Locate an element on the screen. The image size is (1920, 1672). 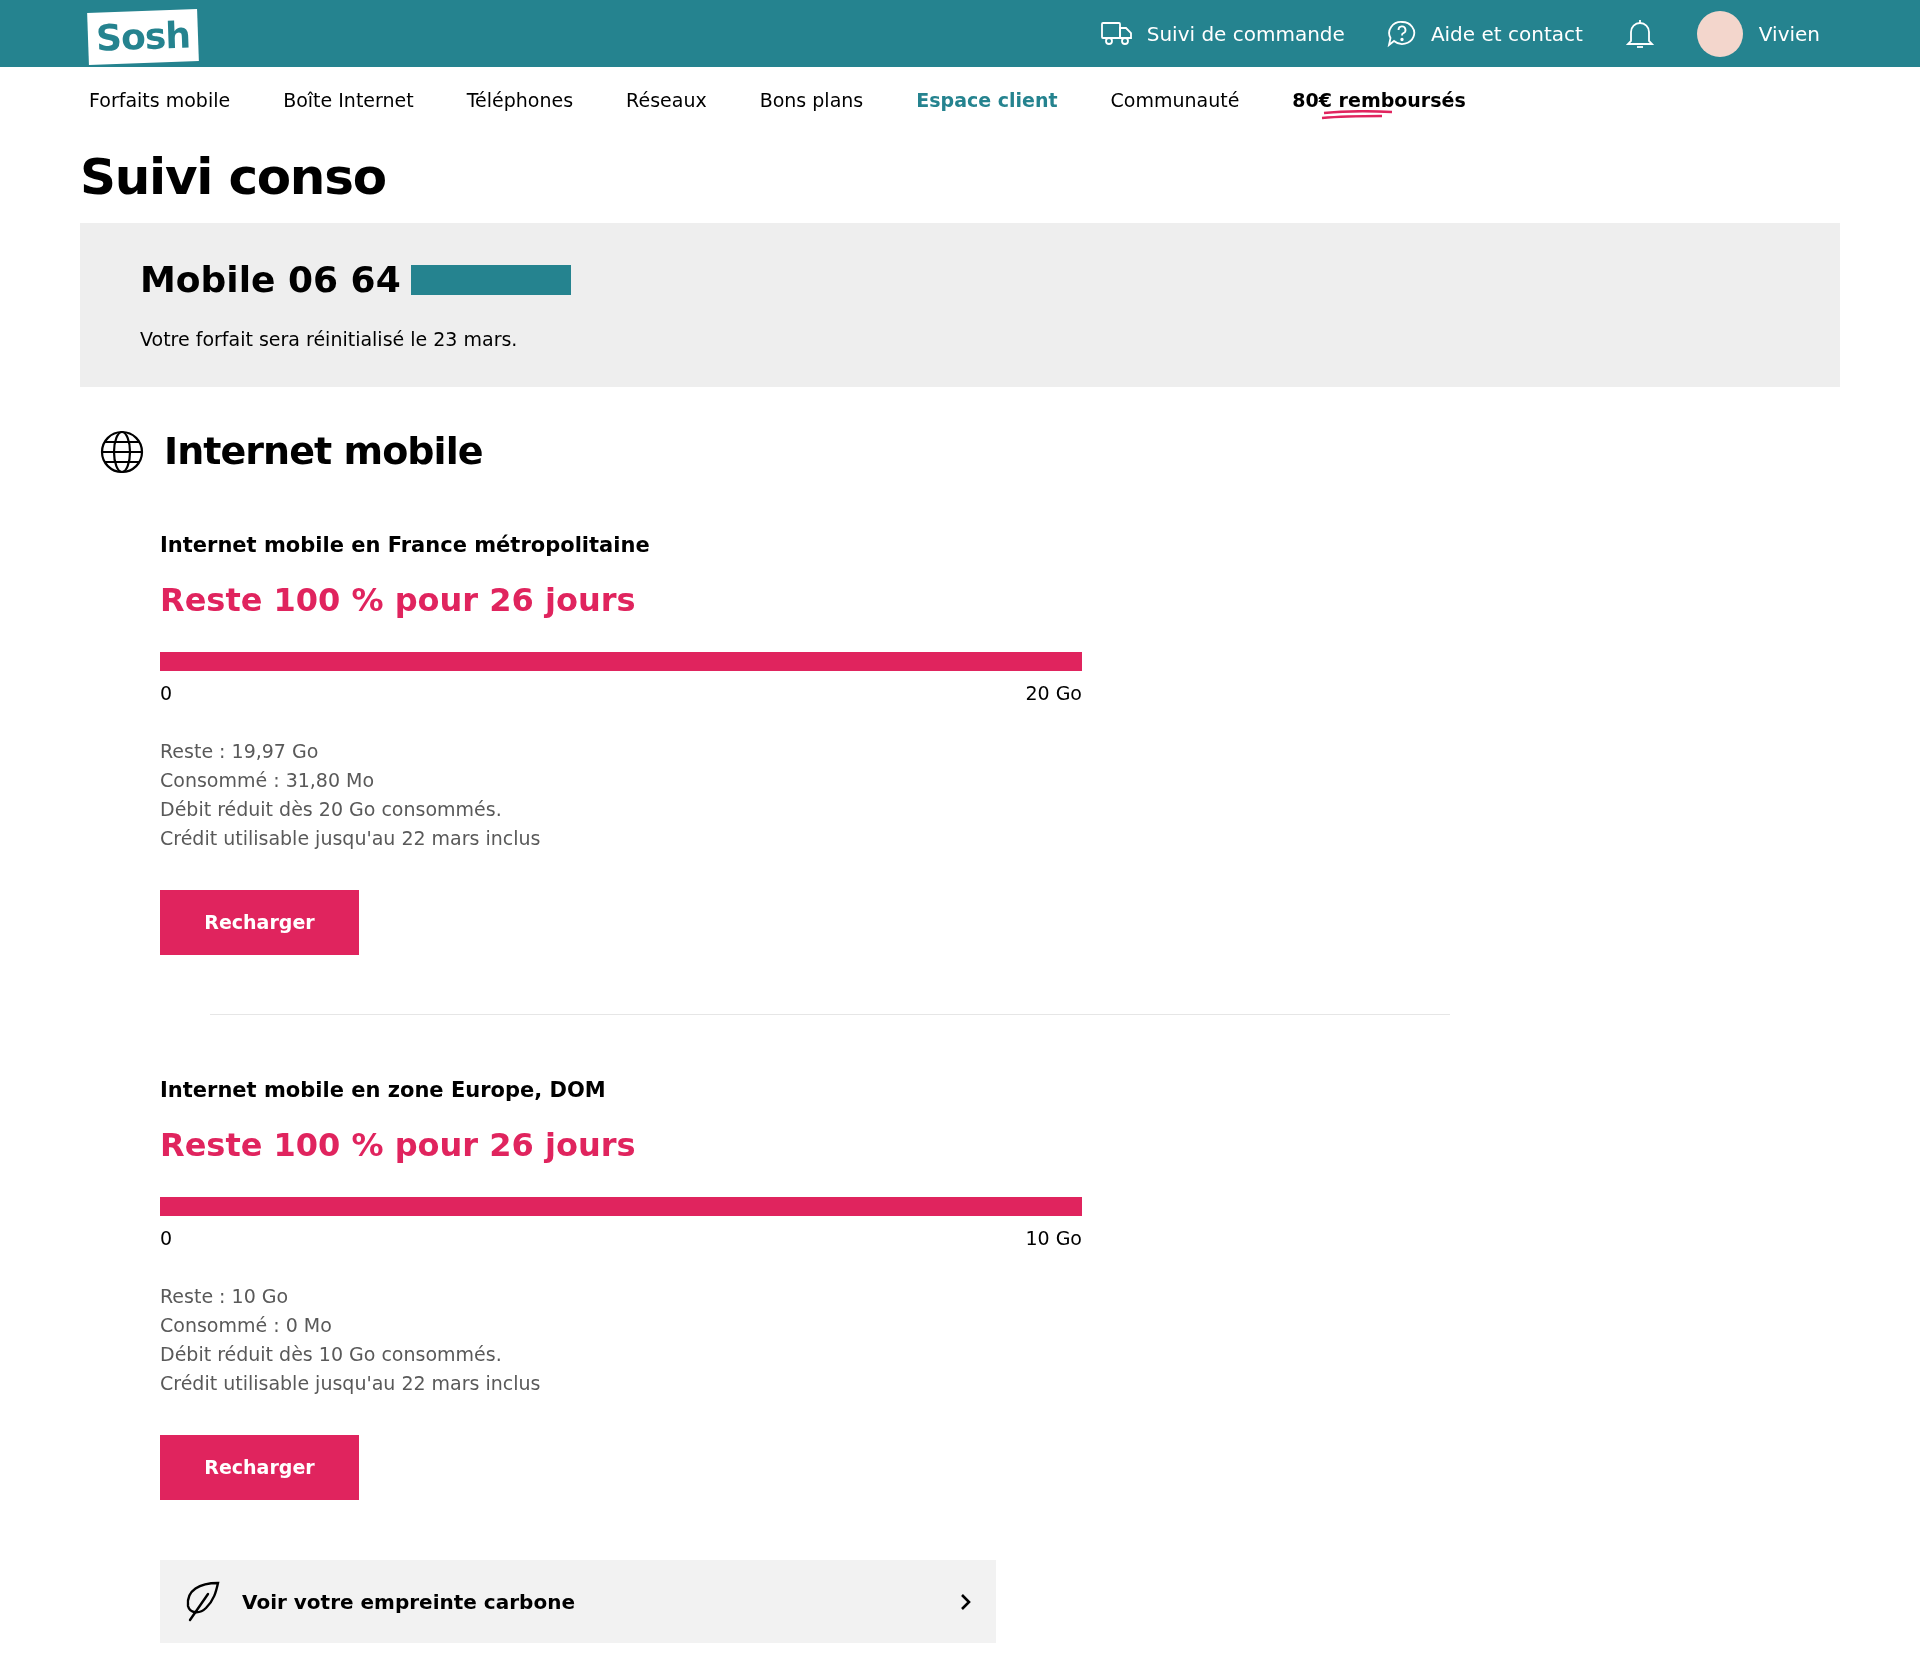
carbon-link-card: Voir votre empreinte carbone is located at coordinates (578, 1601).